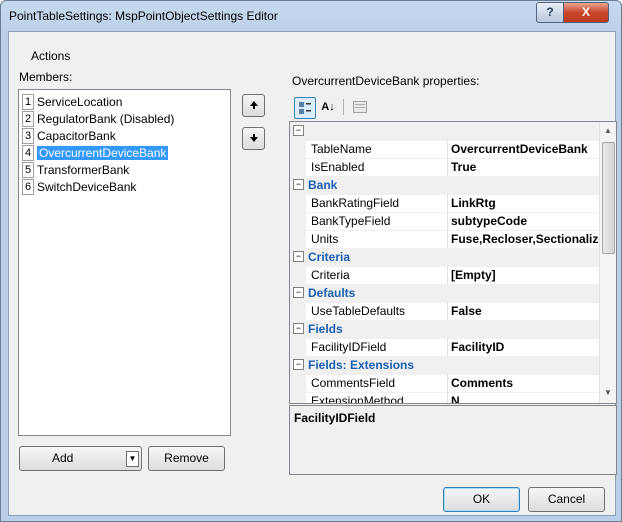 The height and width of the screenshot is (522, 622). I want to click on member-index: 6, so click(28, 187).